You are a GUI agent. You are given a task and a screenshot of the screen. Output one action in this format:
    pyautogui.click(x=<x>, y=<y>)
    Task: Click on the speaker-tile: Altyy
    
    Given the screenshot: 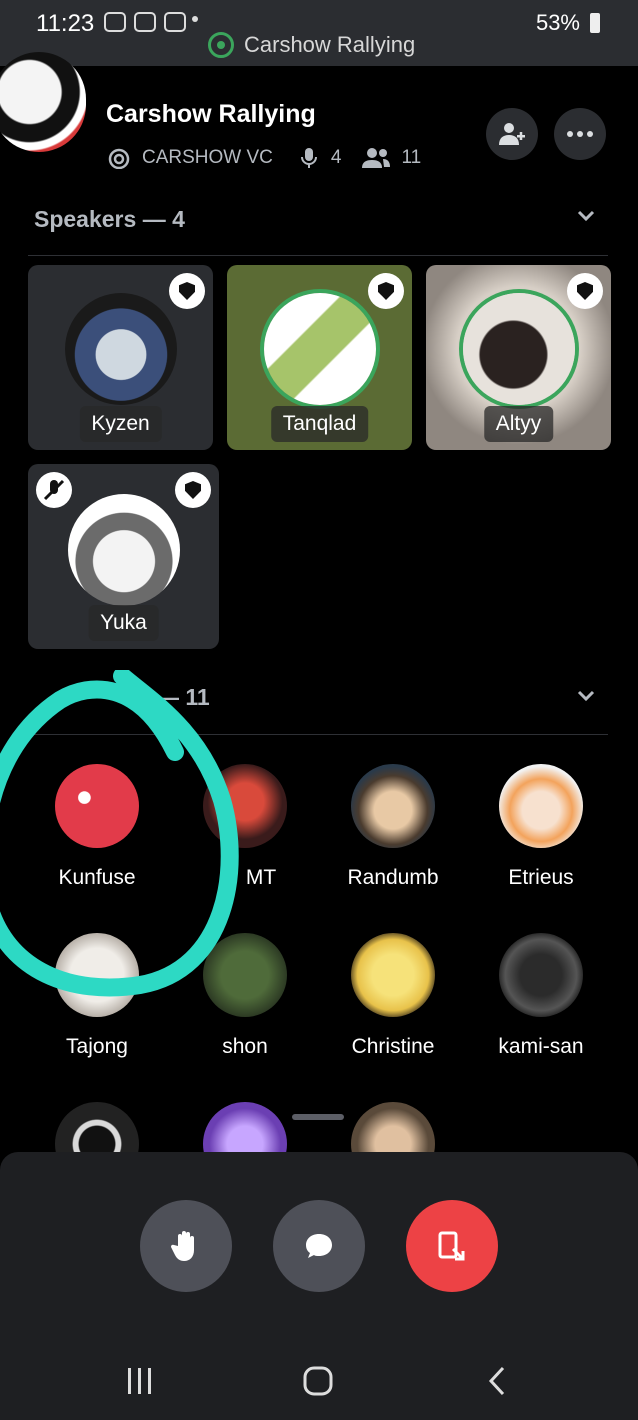 What is the action you would take?
    pyautogui.click(x=518, y=357)
    